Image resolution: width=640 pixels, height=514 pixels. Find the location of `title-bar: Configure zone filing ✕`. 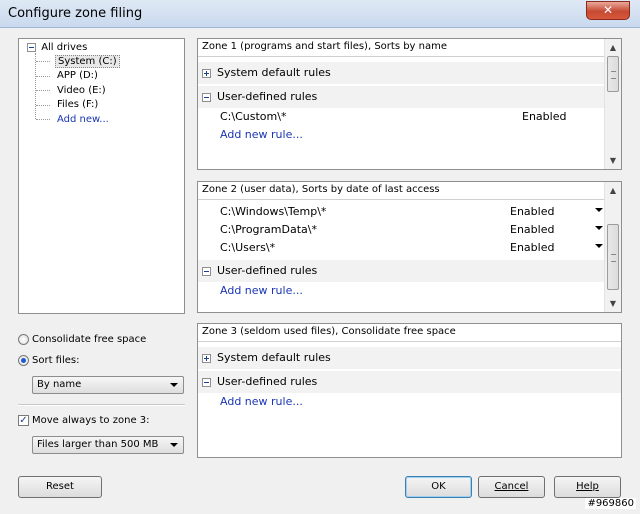

title-bar: Configure zone filing ✕ is located at coordinates (320, 14).